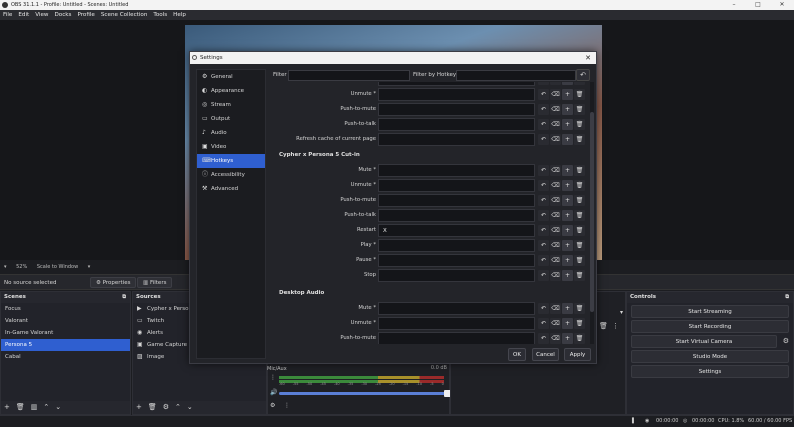 The image size is (794, 427). Describe the element at coordinates (7, 15) in the screenshot. I see `menu-file: File` at that location.